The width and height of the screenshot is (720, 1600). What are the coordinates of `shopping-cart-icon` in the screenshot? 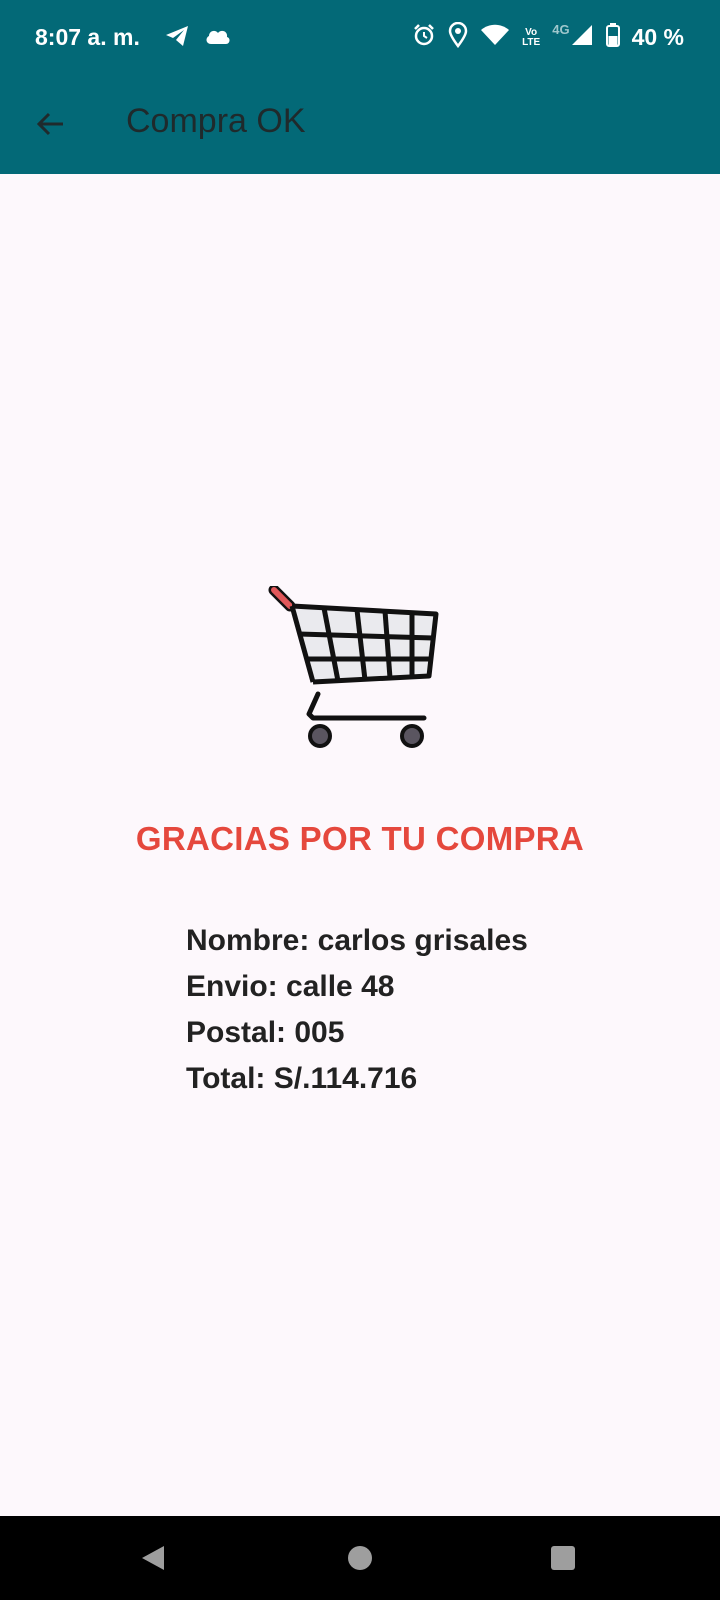 It's located at (358, 674).